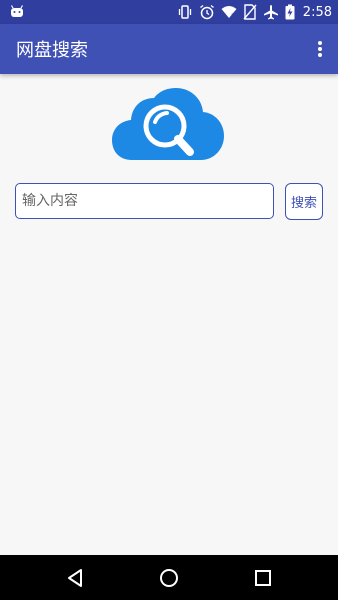 The width and height of the screenshot is (338, 600). Describe the element at coordinates (229, 13) in the screenshot. I see `wifi-icon: ?` at that location.